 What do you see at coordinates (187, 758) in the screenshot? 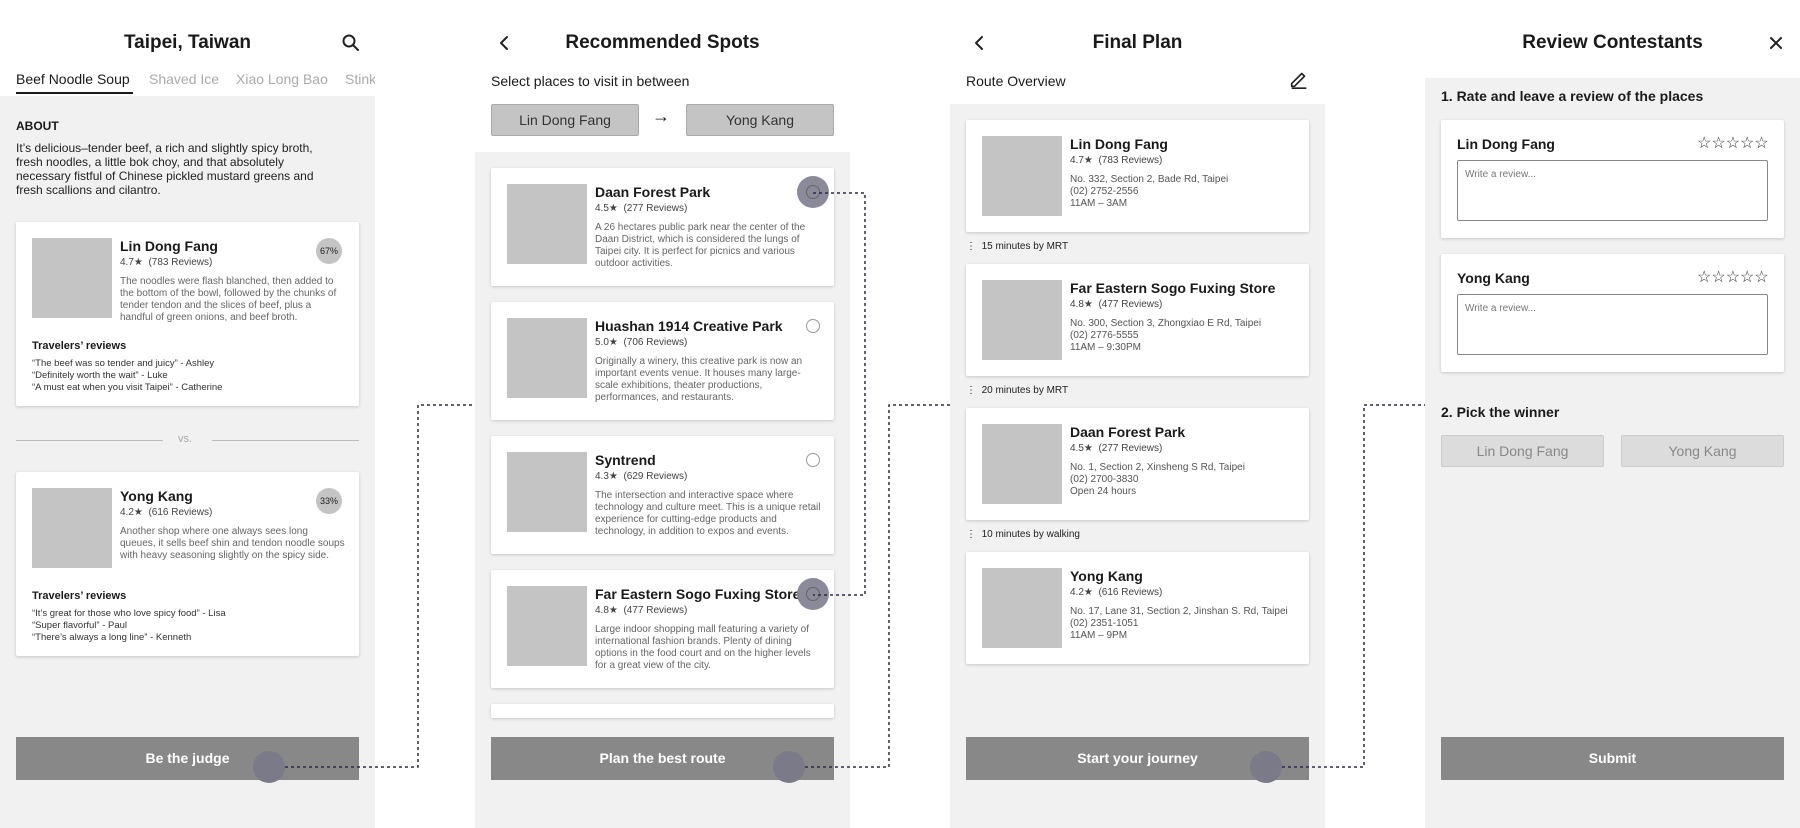
I see `be-the-judge-button: Be the judge` at bounding box center [187, 758].